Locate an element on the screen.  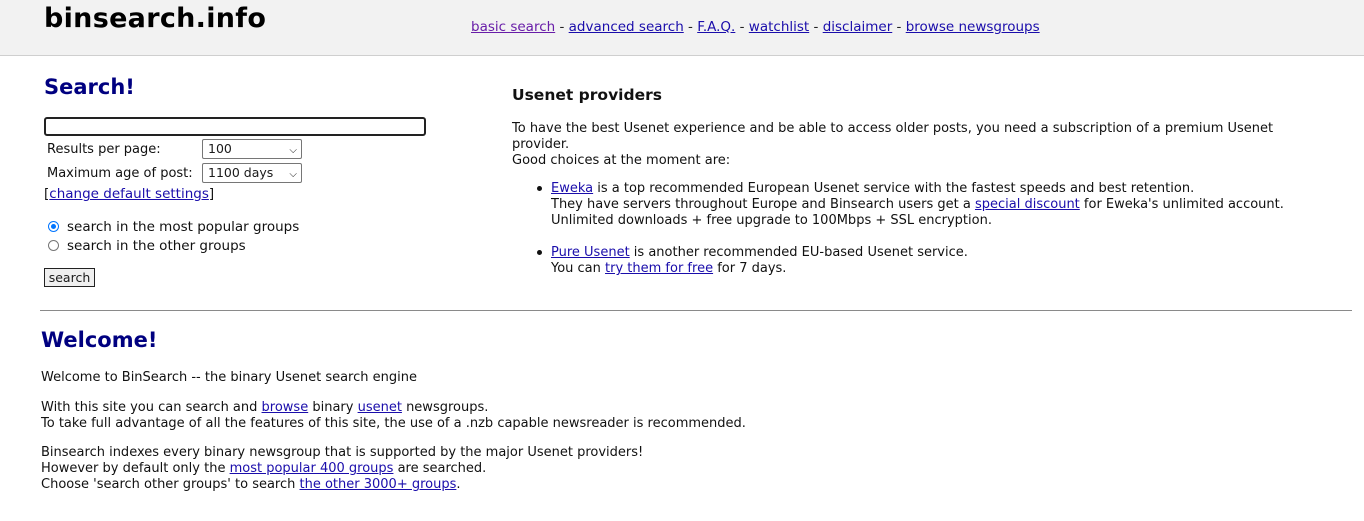
radio-popular-row: search in the most popular groups is located at coordinates (173, 227).